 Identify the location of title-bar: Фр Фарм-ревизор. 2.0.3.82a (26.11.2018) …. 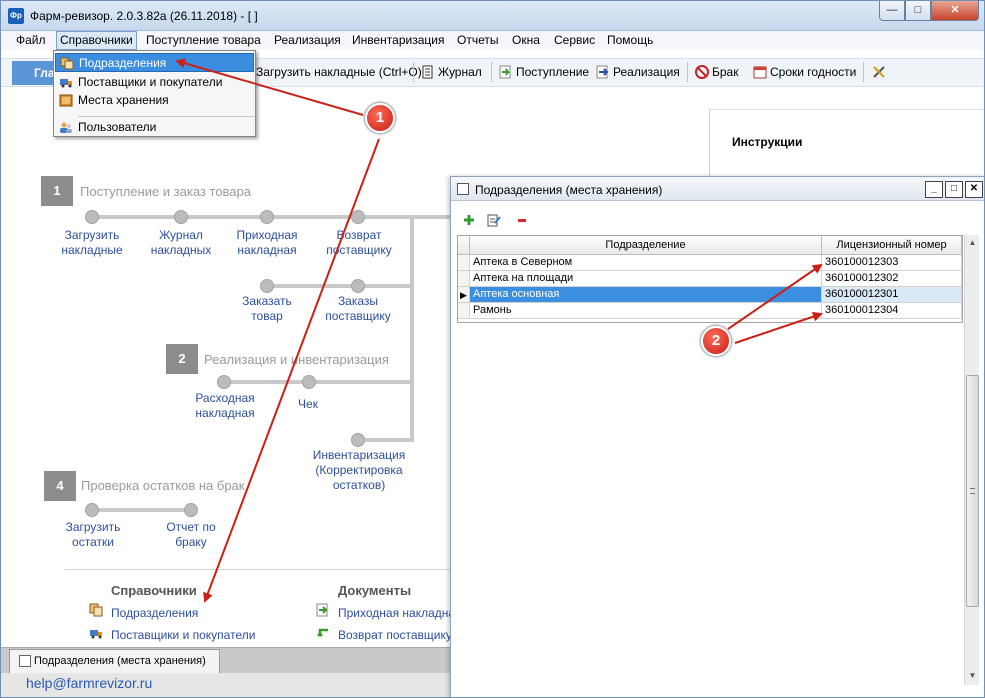
(492, 16).